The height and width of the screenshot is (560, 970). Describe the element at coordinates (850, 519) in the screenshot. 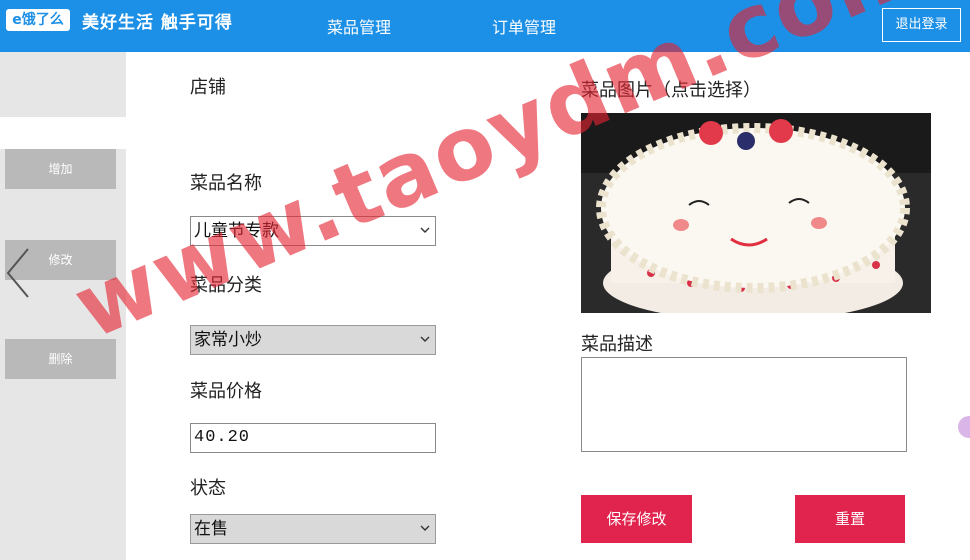

I see `reset-button: 重置` at that location.